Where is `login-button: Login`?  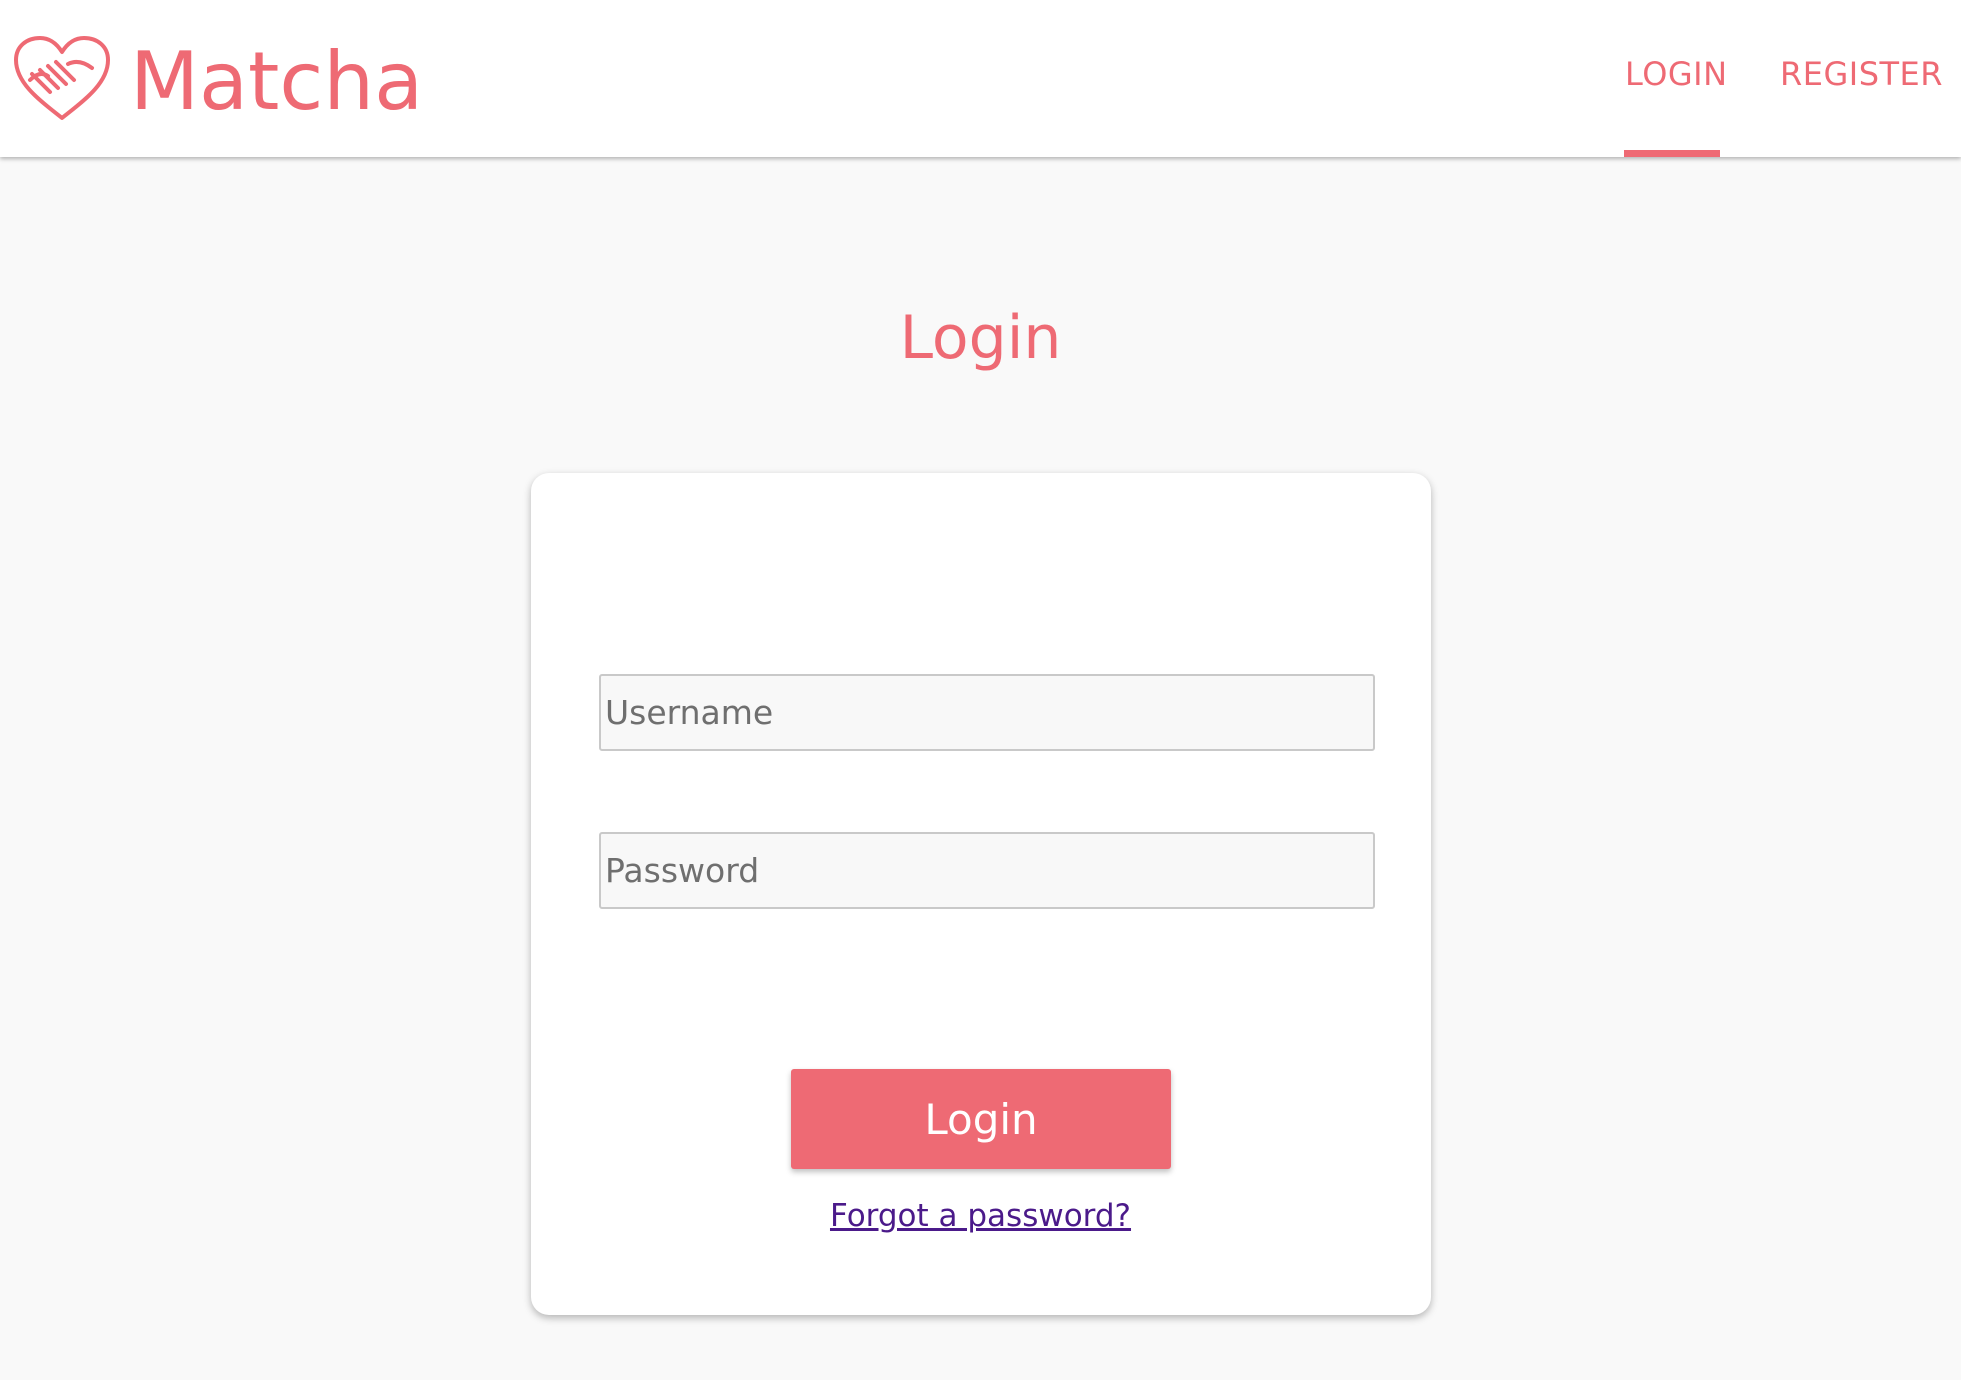
login-button: Login is located at coordinates (981, 1119).